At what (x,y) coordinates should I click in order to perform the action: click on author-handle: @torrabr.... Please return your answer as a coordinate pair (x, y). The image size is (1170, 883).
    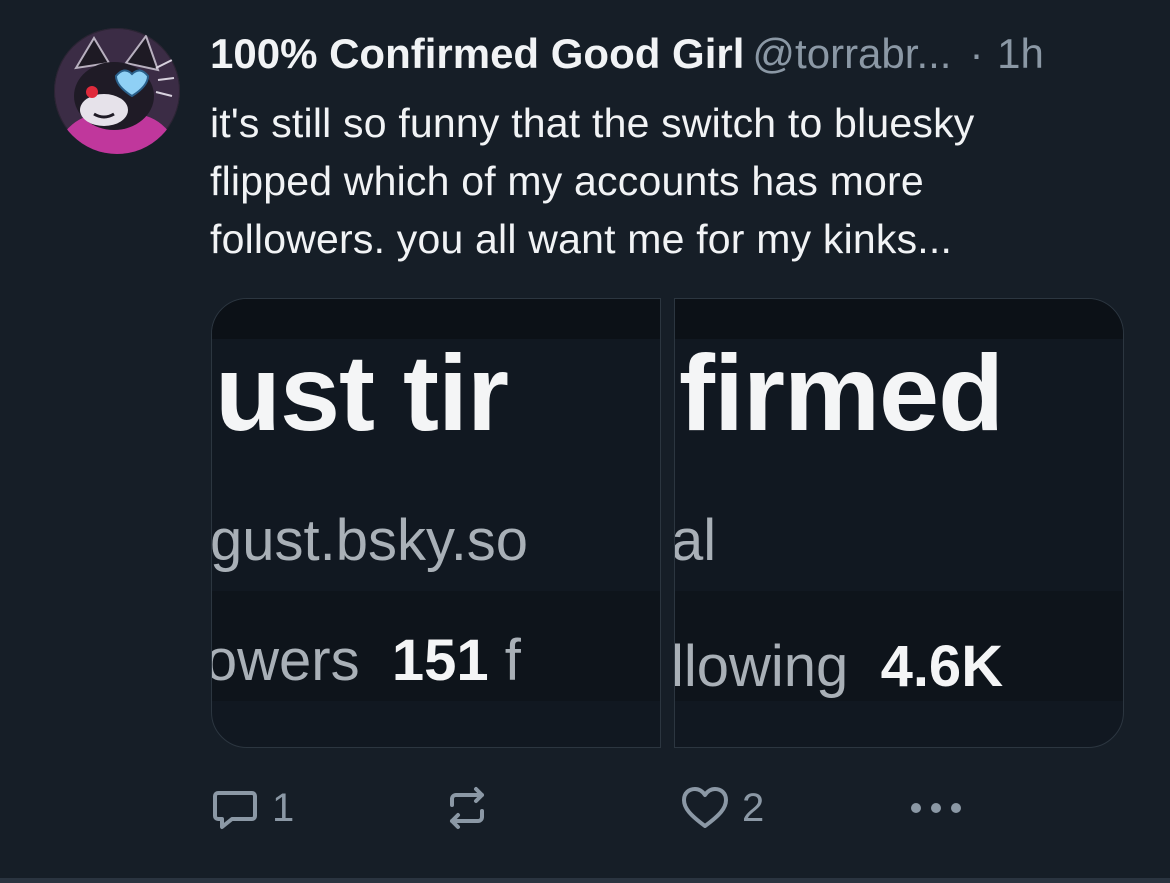
    Looking at the image, I should click on (851, 53).